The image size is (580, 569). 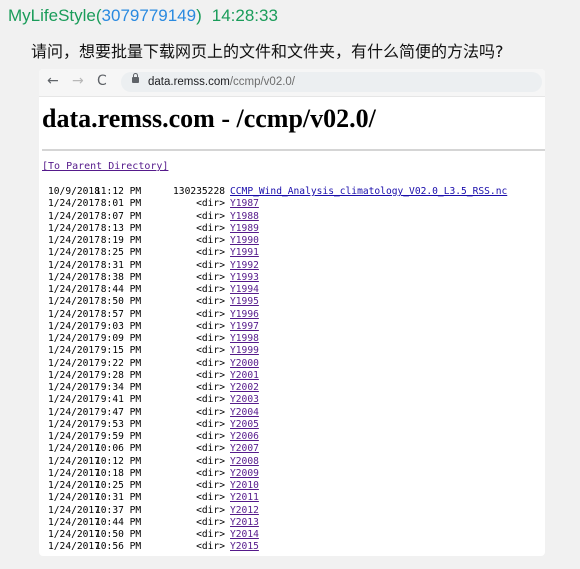 What do you see at coordinates (244, 217) in the screenshot?
I see `listing-entry-link: Y1988` at bounding box center [244, 217].